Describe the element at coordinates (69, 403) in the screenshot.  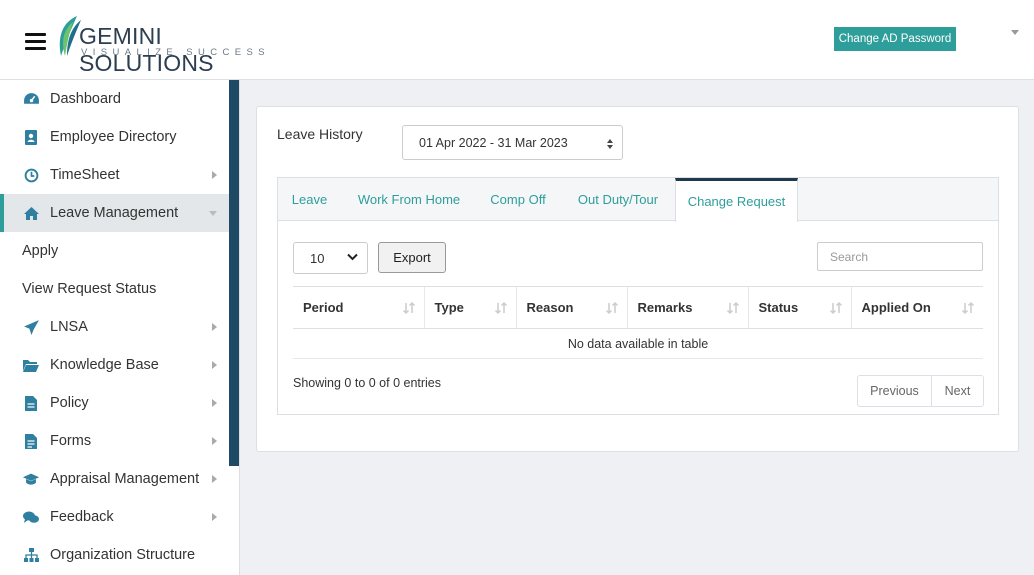
I see `sidebar-item-label: Policy` at that location.